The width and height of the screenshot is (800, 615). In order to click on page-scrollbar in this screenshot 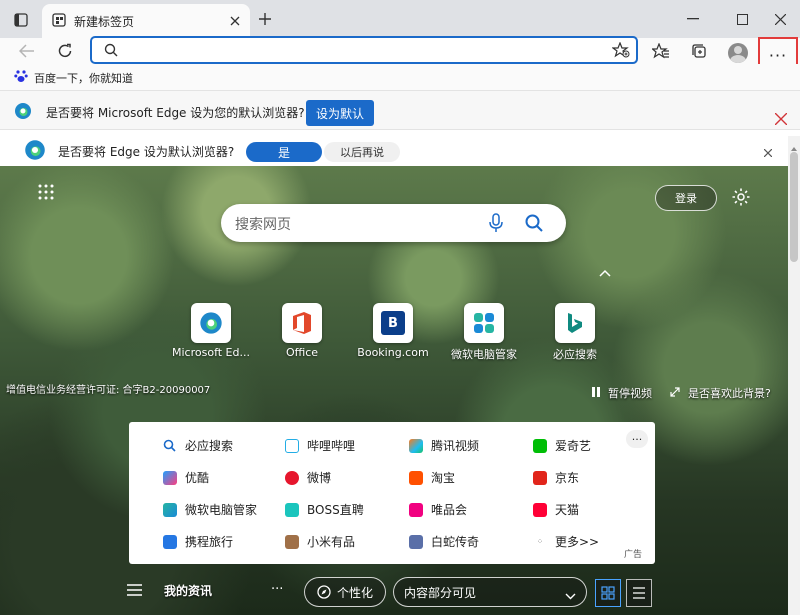, I will do `click(794, 375)`.